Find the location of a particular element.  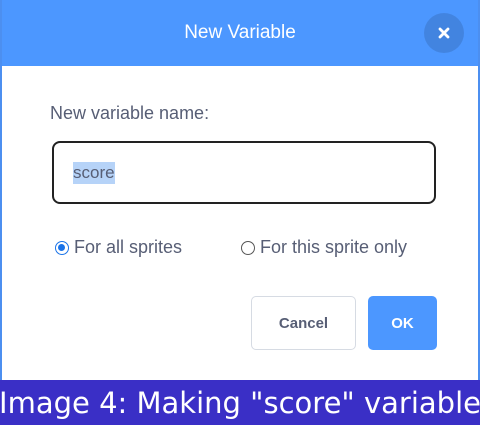

caption-text: Image 4: Making "score" variable is located at coordinates (240, 402).